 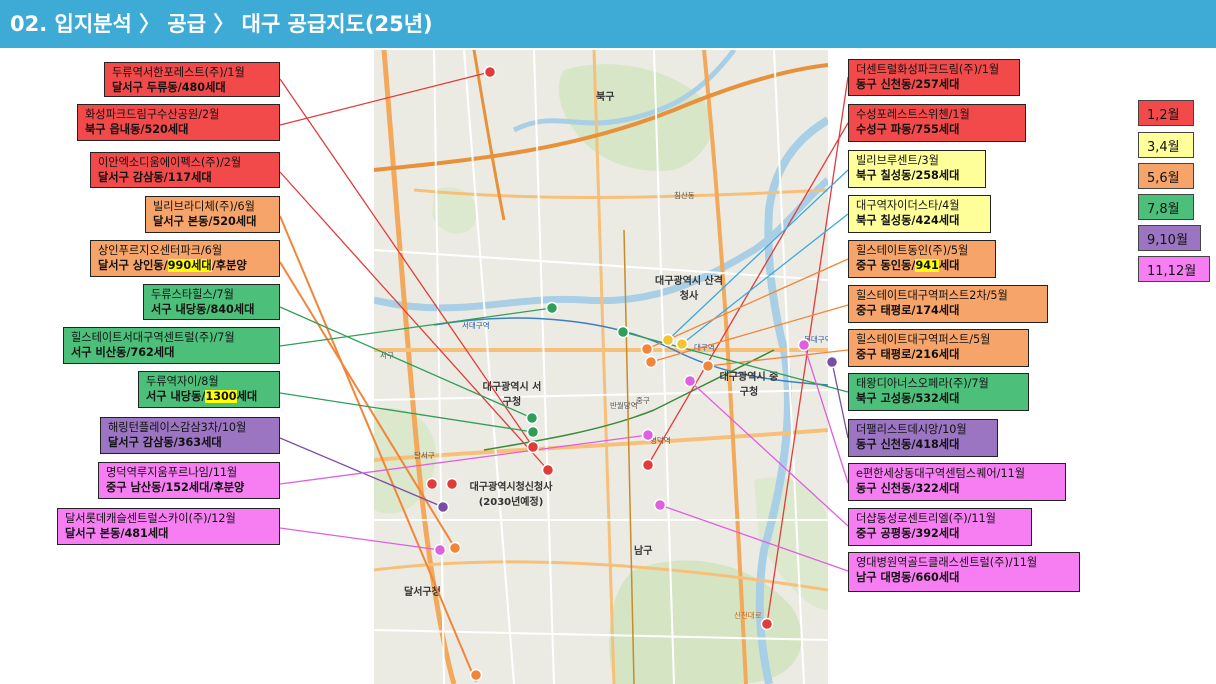 I want to click on supply-box-name: 두류역자이/8월, so click(x=182, y=381).